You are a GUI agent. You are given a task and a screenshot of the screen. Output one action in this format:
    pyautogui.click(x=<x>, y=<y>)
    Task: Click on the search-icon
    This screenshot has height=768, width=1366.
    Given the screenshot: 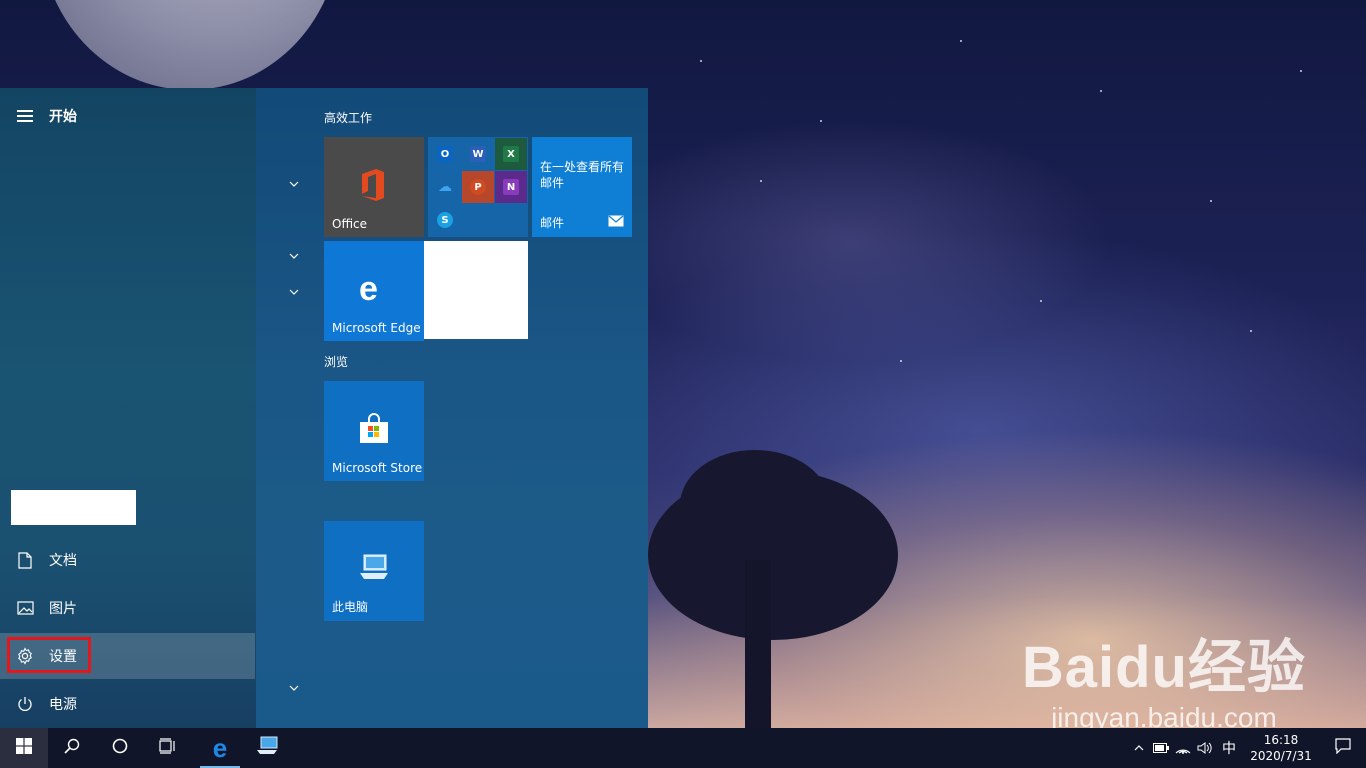 What is the action you would take?
    pyautogui.click(x=72, y=748)
    